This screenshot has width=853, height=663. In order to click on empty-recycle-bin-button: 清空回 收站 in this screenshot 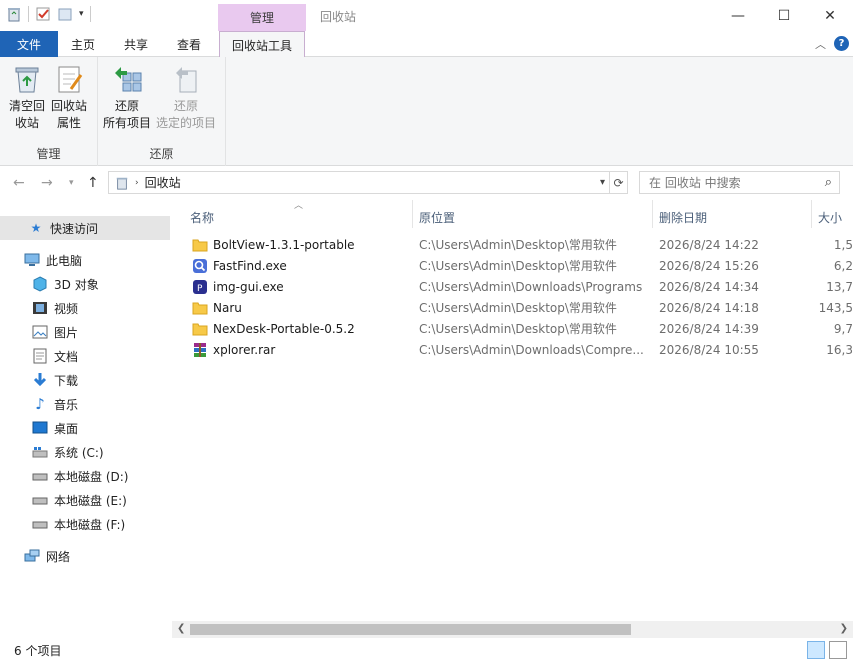, I will do `click(27, 97)`.